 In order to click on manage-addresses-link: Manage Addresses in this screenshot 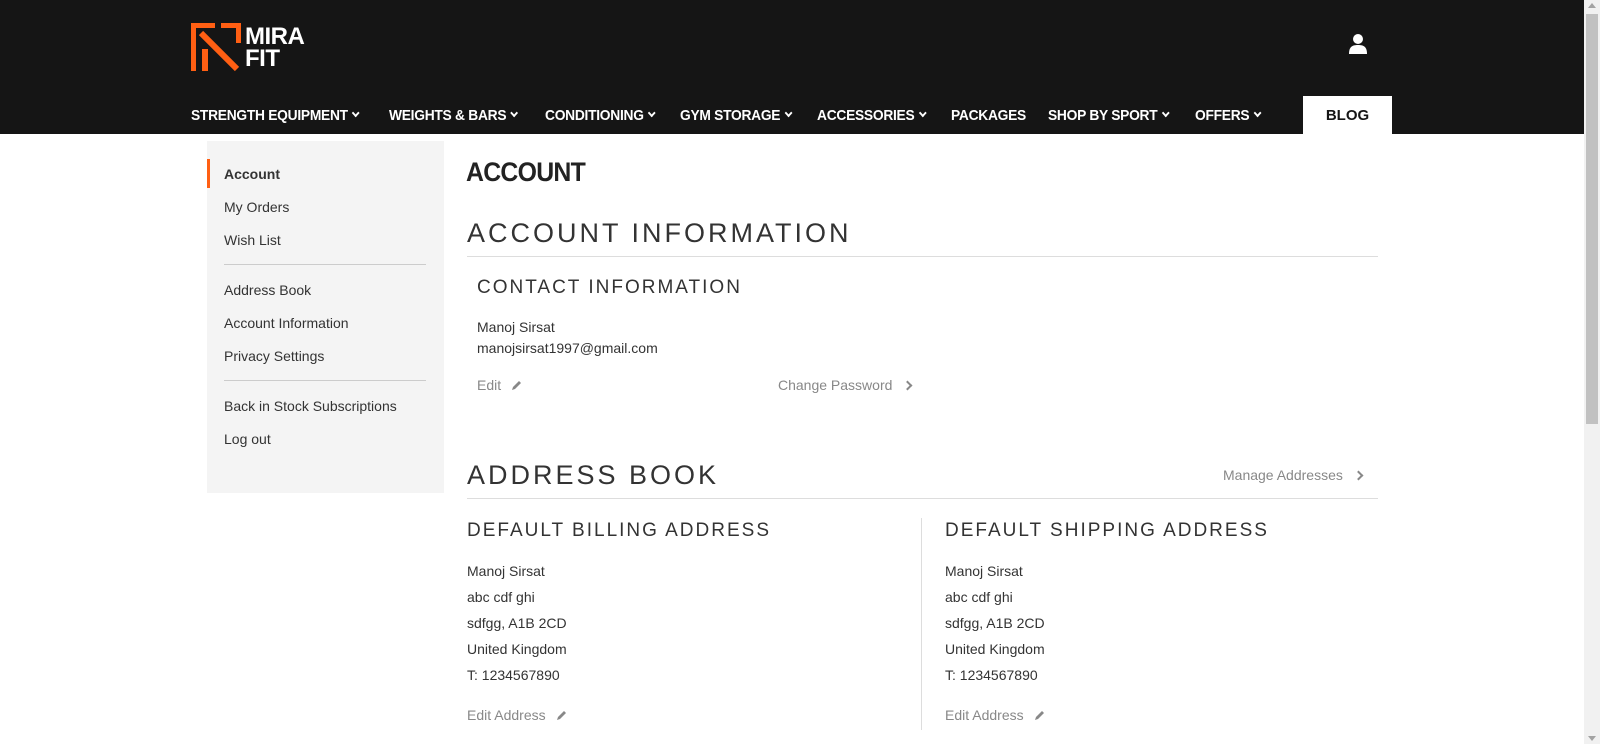, I will do `click(1293, 475)`.